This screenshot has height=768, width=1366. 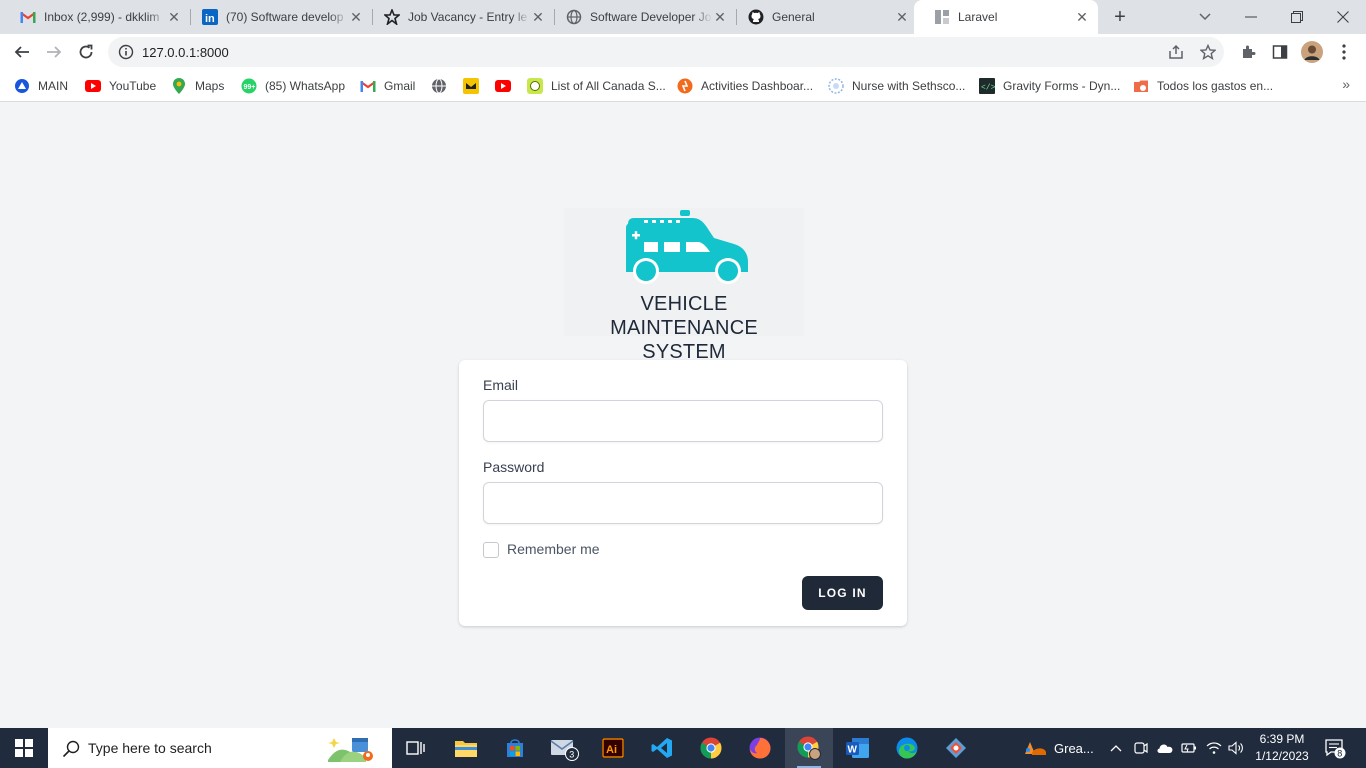 I want to click on tab-linkedin: in (70) Software develop ✕, so click(x=277, y=17).